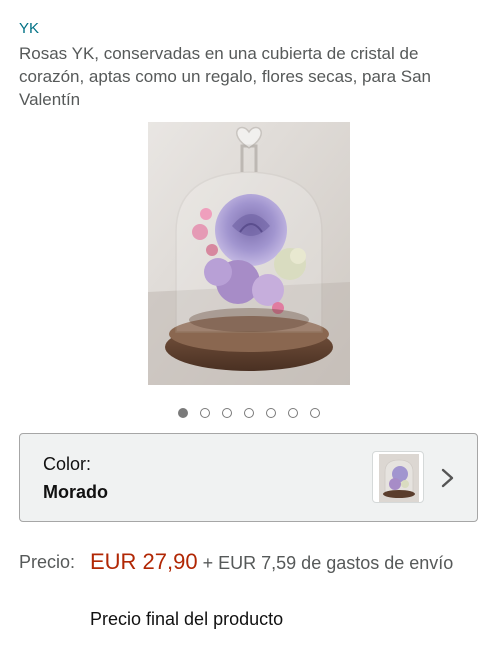  Describe the element at coordinates (75, 492) in the screenshot. I see `color-value: Morado` at that location.